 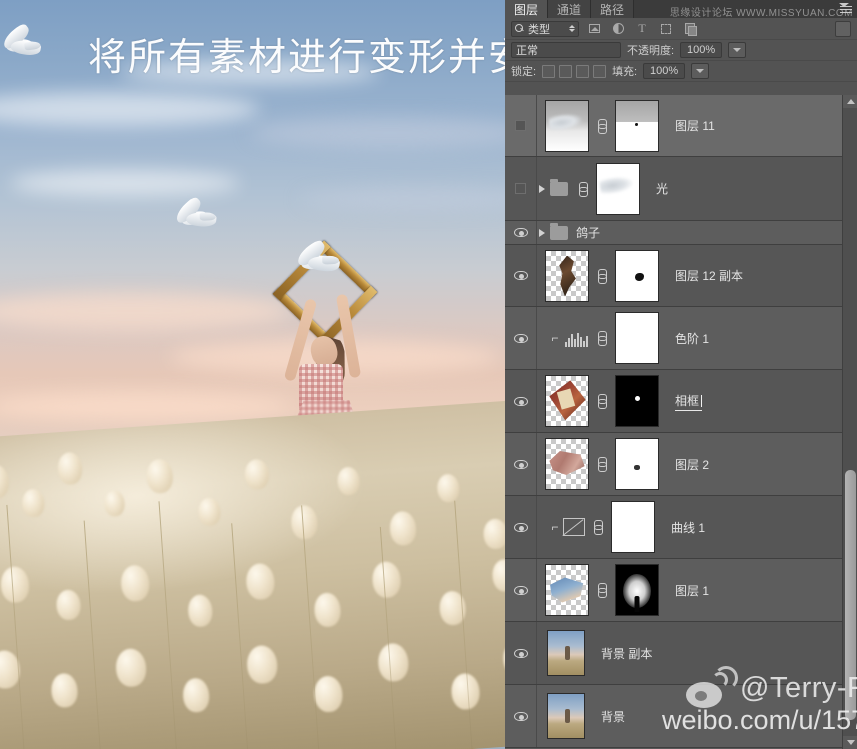 What do you see at coordinates (850, 101) in the screenshot?
I see `scroll-up-button` at bounding box center [850, 101].